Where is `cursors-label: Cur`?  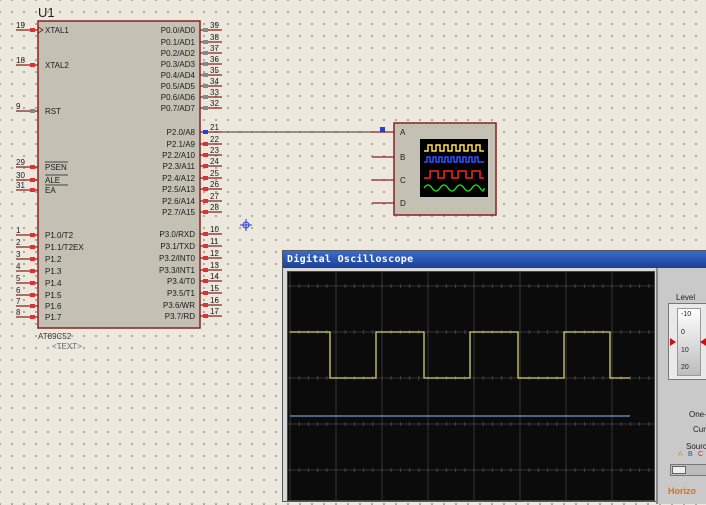 cursors-label: Cur is located at coordinates (699, 429).